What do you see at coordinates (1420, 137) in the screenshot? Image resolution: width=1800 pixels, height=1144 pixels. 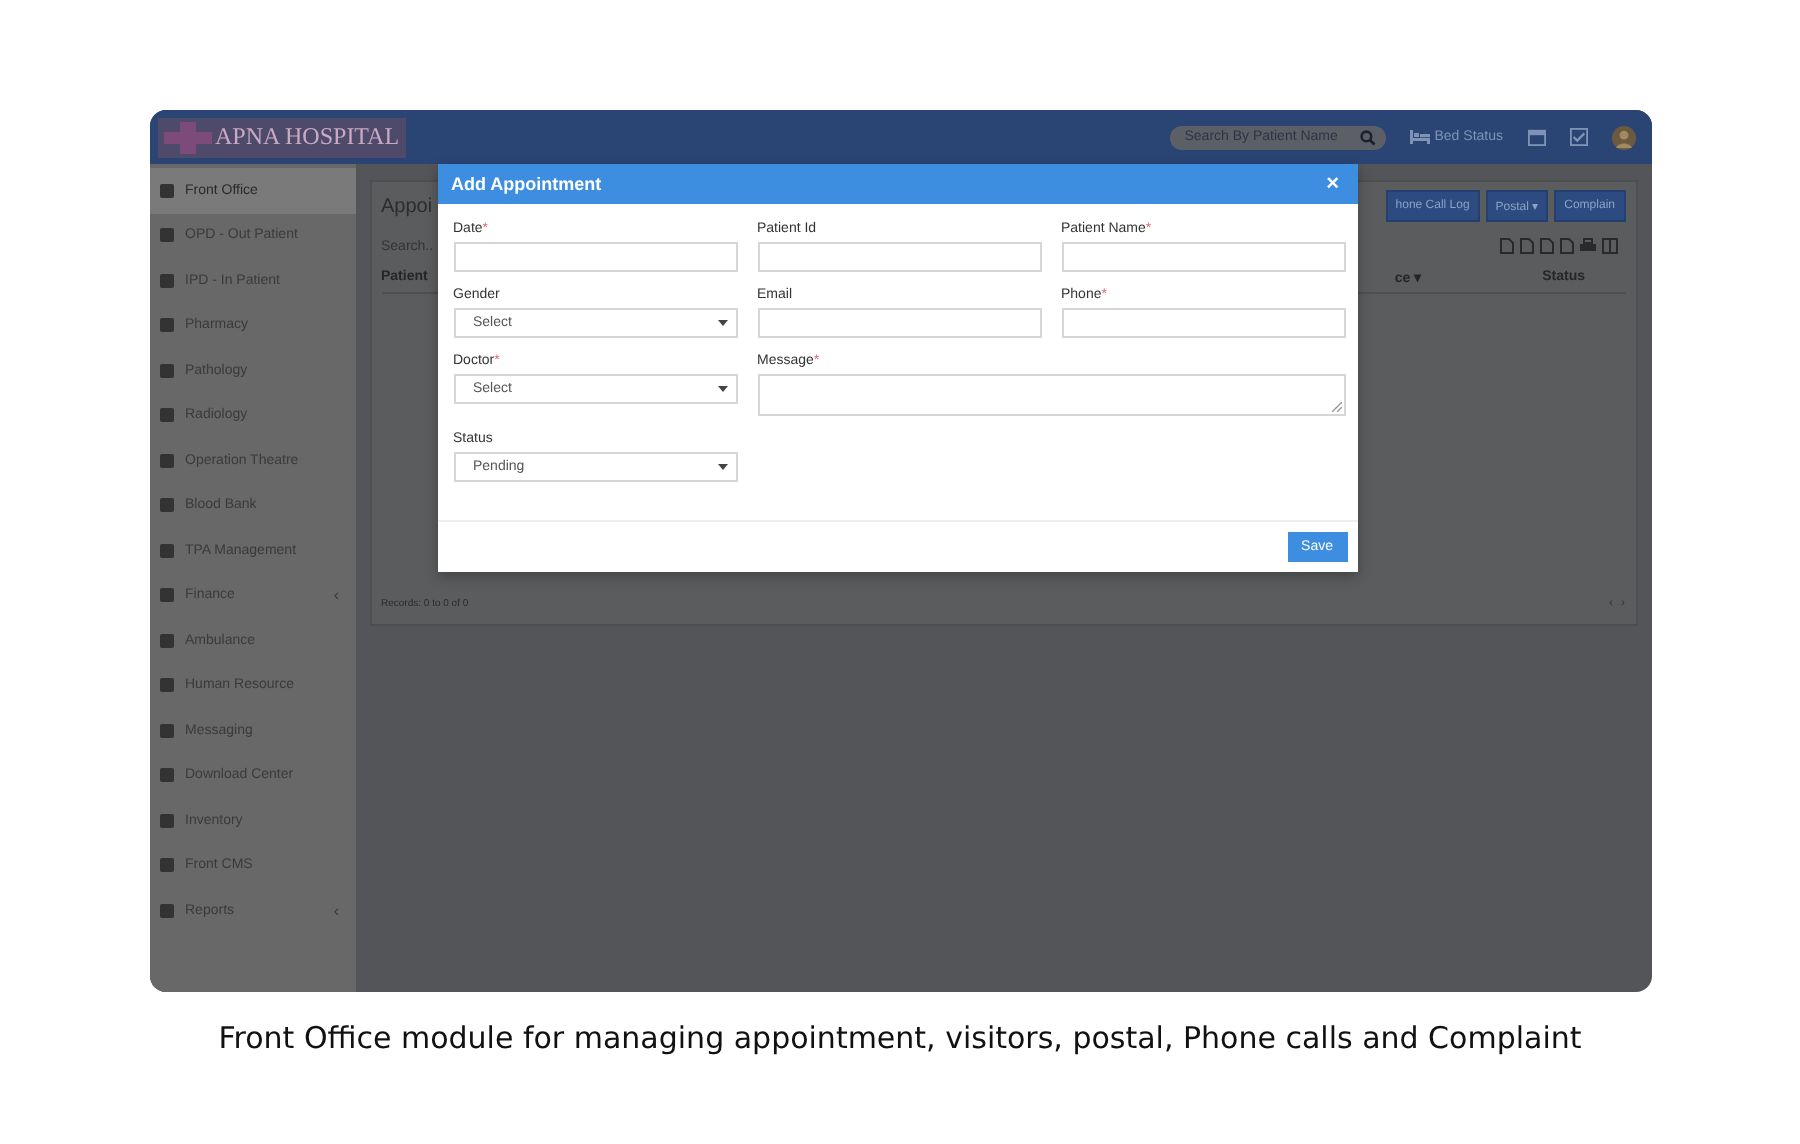 I see `bed-icon` at bounding box center [1420, 137].